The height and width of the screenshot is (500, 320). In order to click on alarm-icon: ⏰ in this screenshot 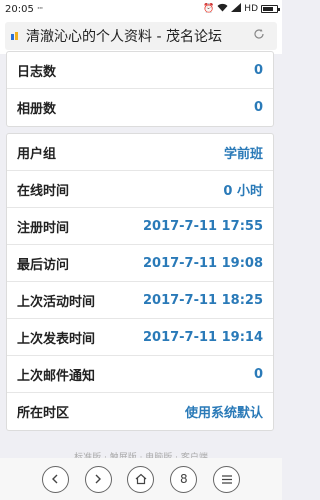, I will do `click(209, 9)`.